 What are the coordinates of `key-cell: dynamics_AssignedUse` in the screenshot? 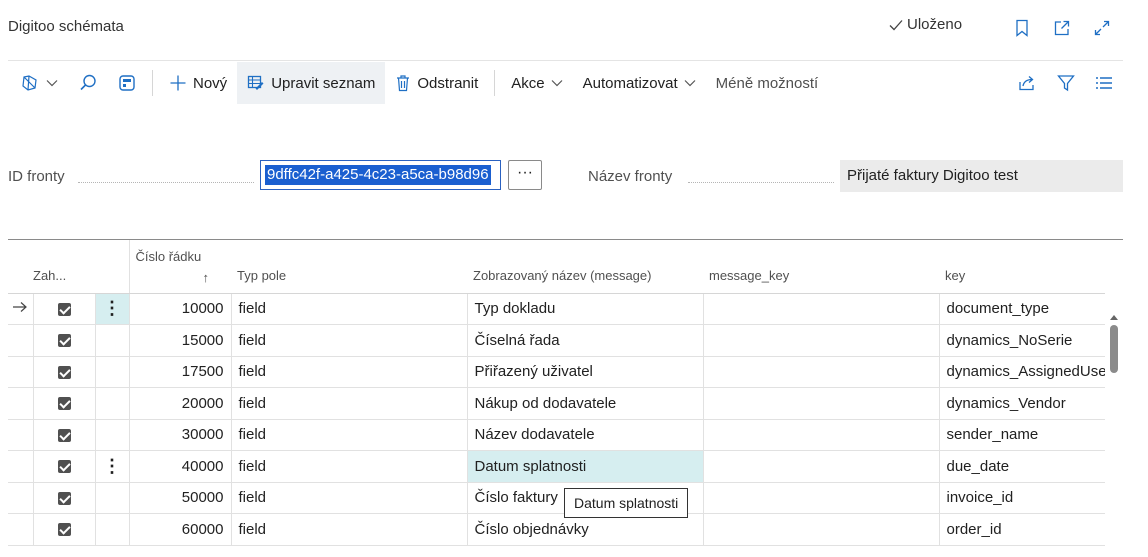 It's located at (1022, 372).